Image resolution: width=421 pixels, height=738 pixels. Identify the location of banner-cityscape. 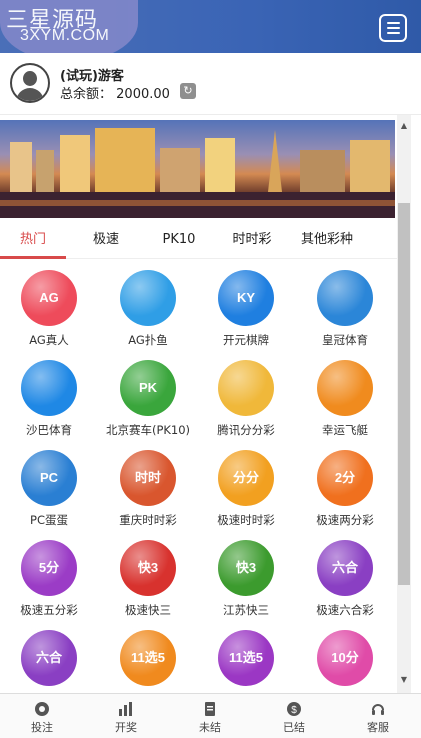
(197, 169).